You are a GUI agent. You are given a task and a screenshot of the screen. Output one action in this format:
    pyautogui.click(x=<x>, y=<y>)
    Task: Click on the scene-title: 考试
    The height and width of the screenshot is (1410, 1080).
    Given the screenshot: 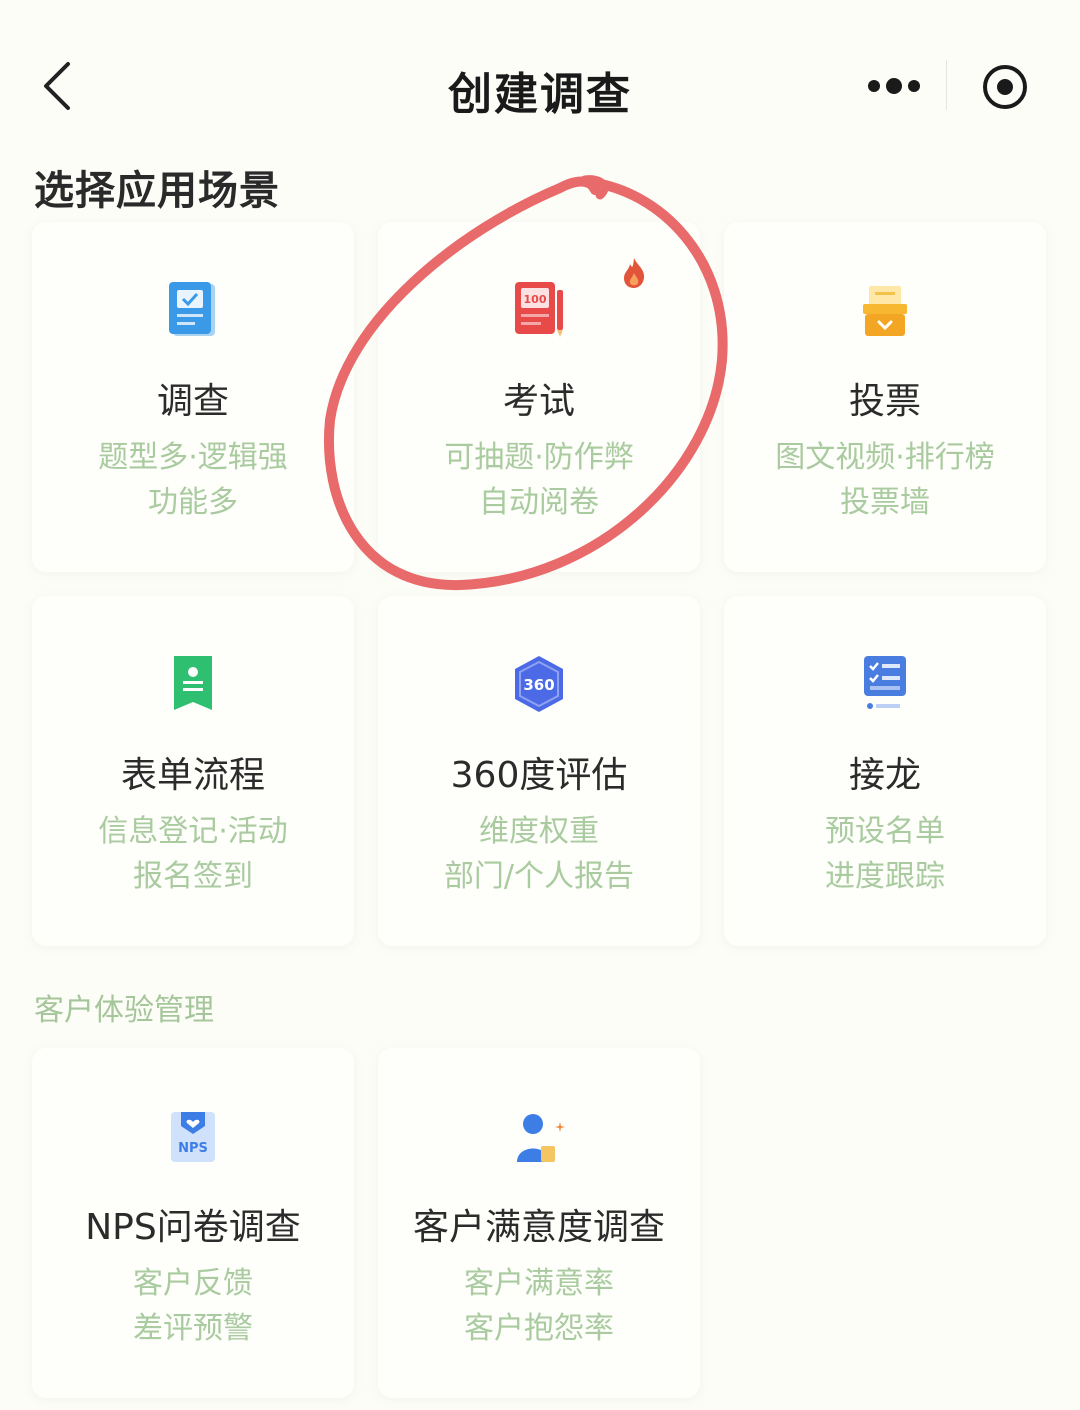 What is the action you would take?
    pyautogui.click(x=538, y=401)
    